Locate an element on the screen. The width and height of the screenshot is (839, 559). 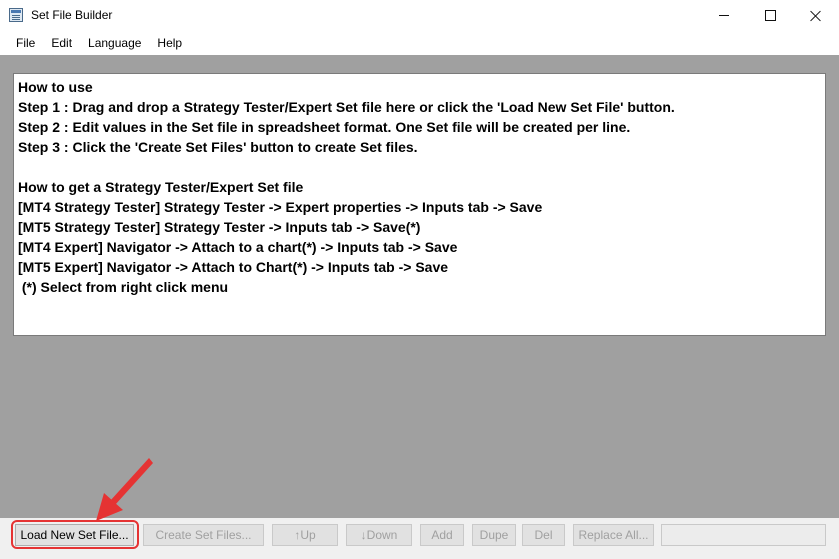
window-title: Set File Builder is located at coordinates (72, 15).